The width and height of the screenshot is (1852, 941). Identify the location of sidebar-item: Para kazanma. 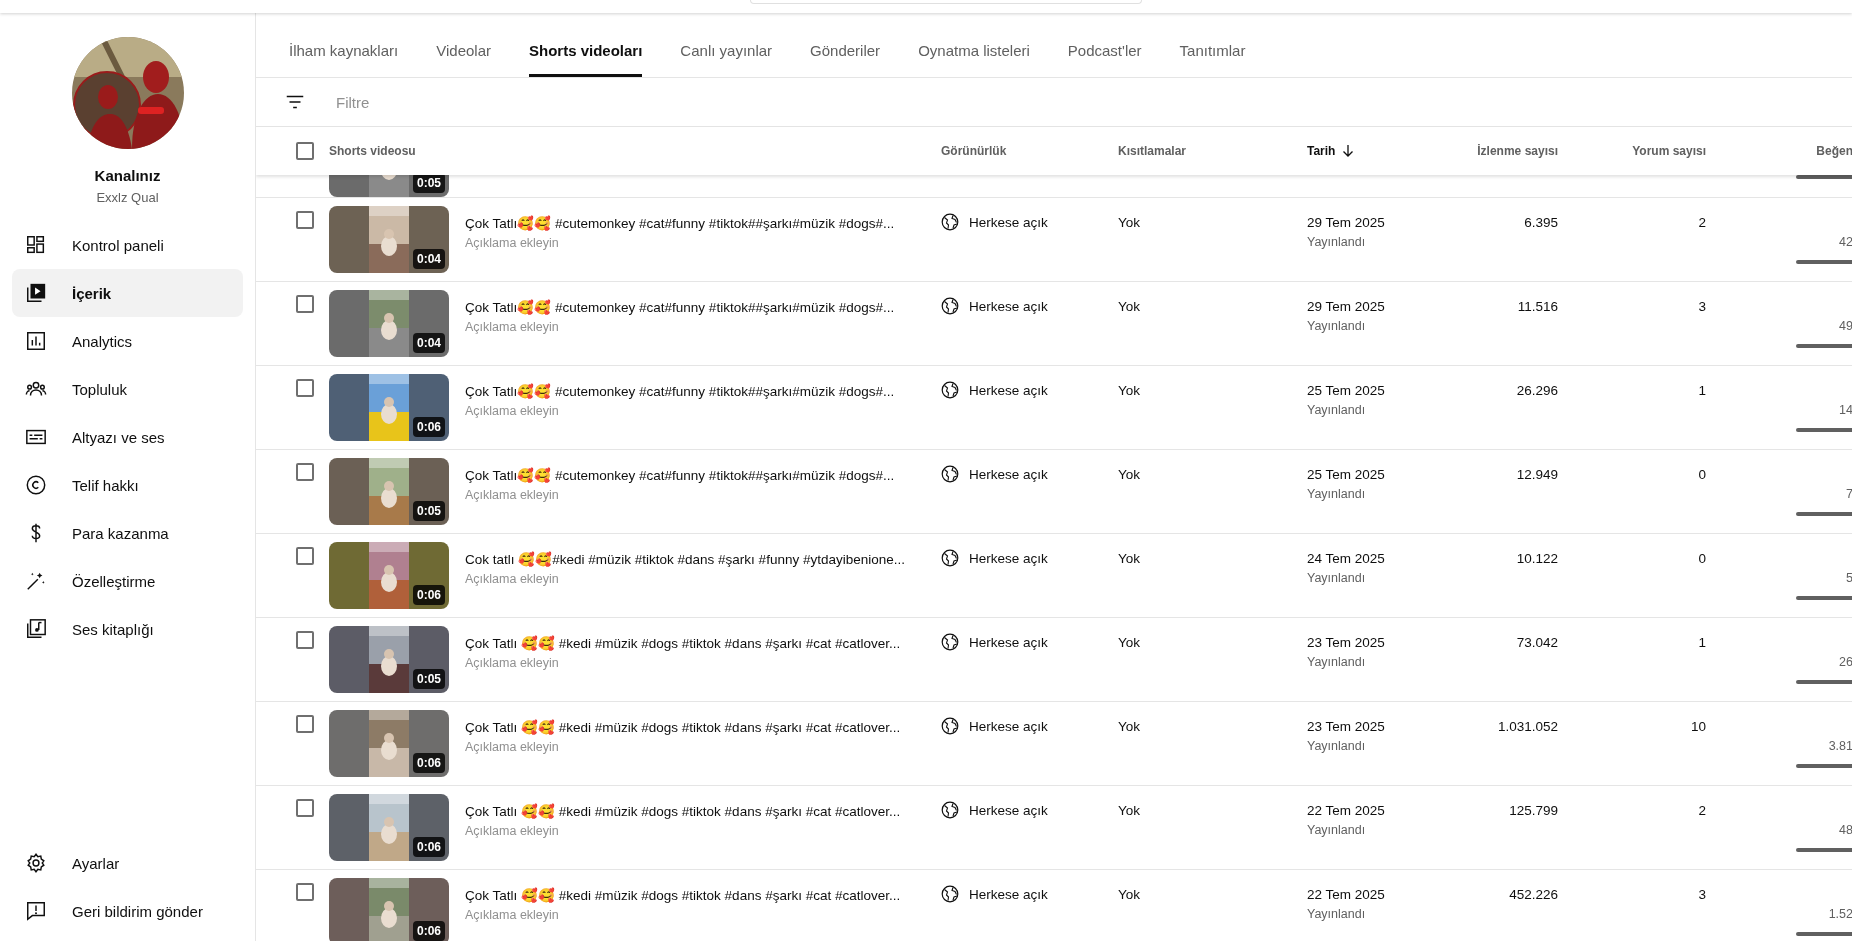
(127, 533).